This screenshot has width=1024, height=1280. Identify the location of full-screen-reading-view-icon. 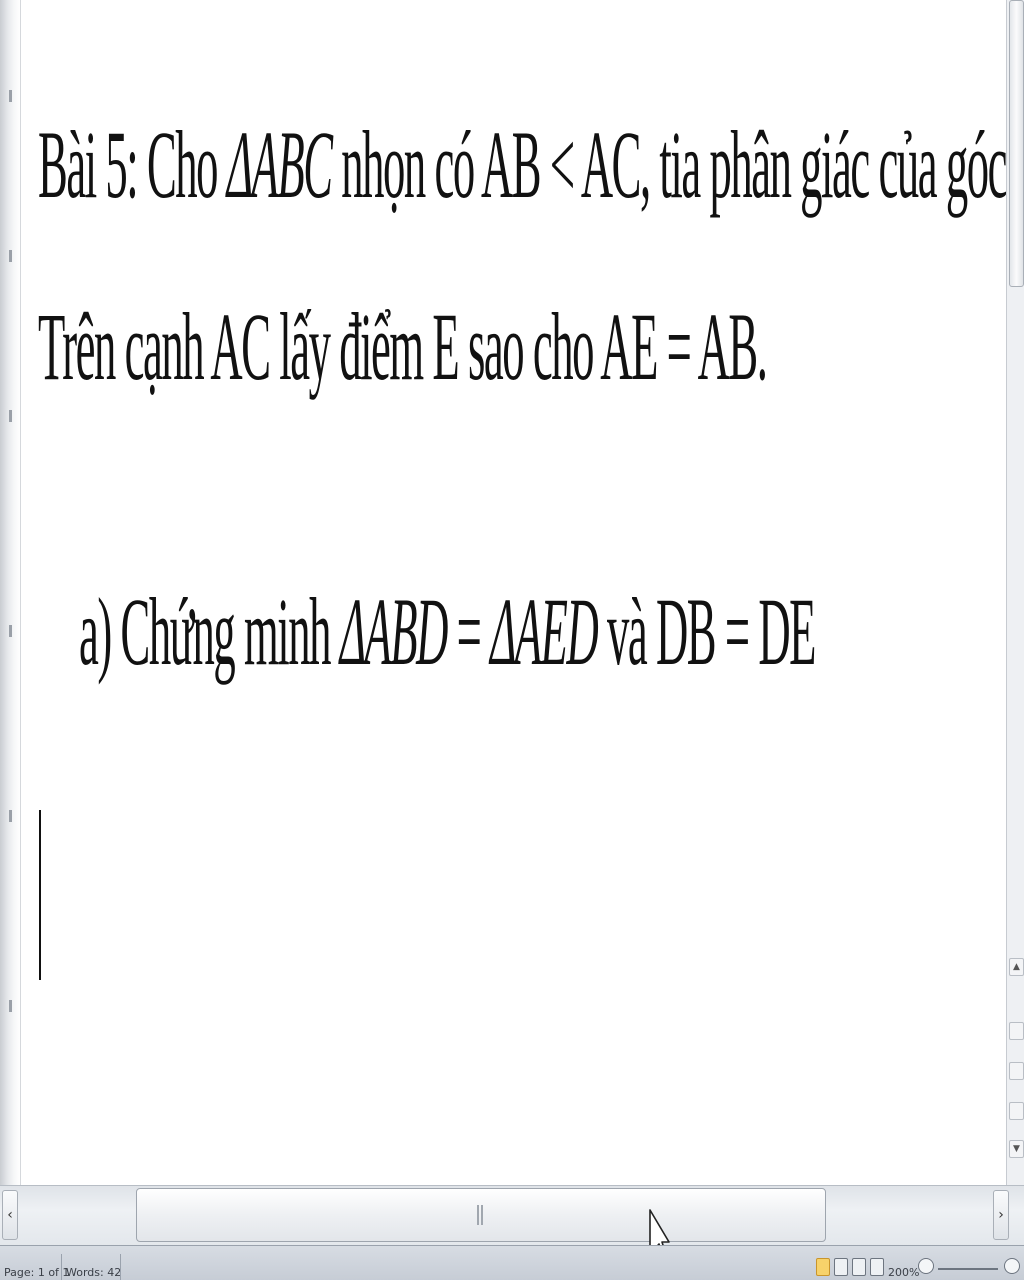
(841, 1267).